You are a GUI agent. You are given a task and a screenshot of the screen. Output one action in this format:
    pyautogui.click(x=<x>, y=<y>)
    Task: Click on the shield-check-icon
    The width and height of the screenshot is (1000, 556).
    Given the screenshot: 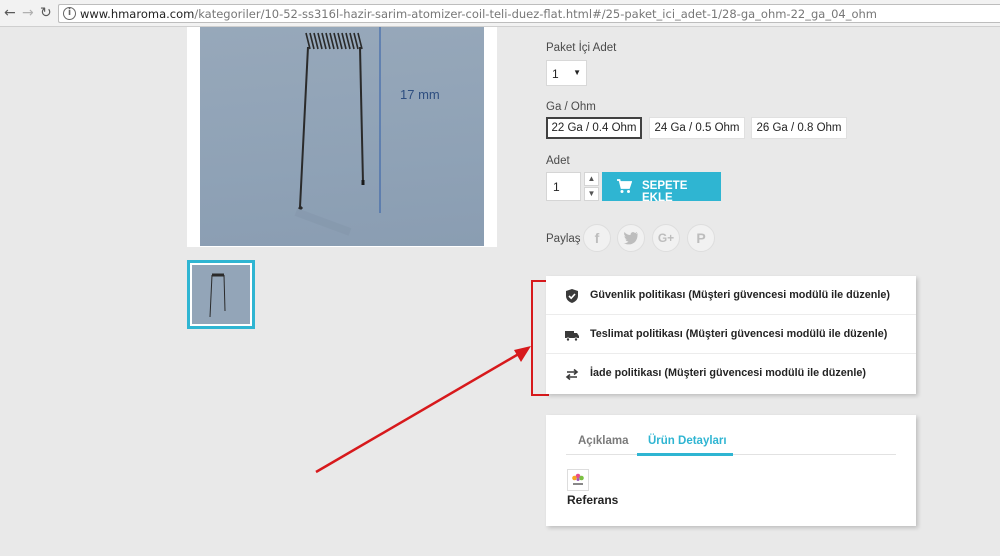 What is the action you would take?
    pyautogui.click(x=572, y=296)
    